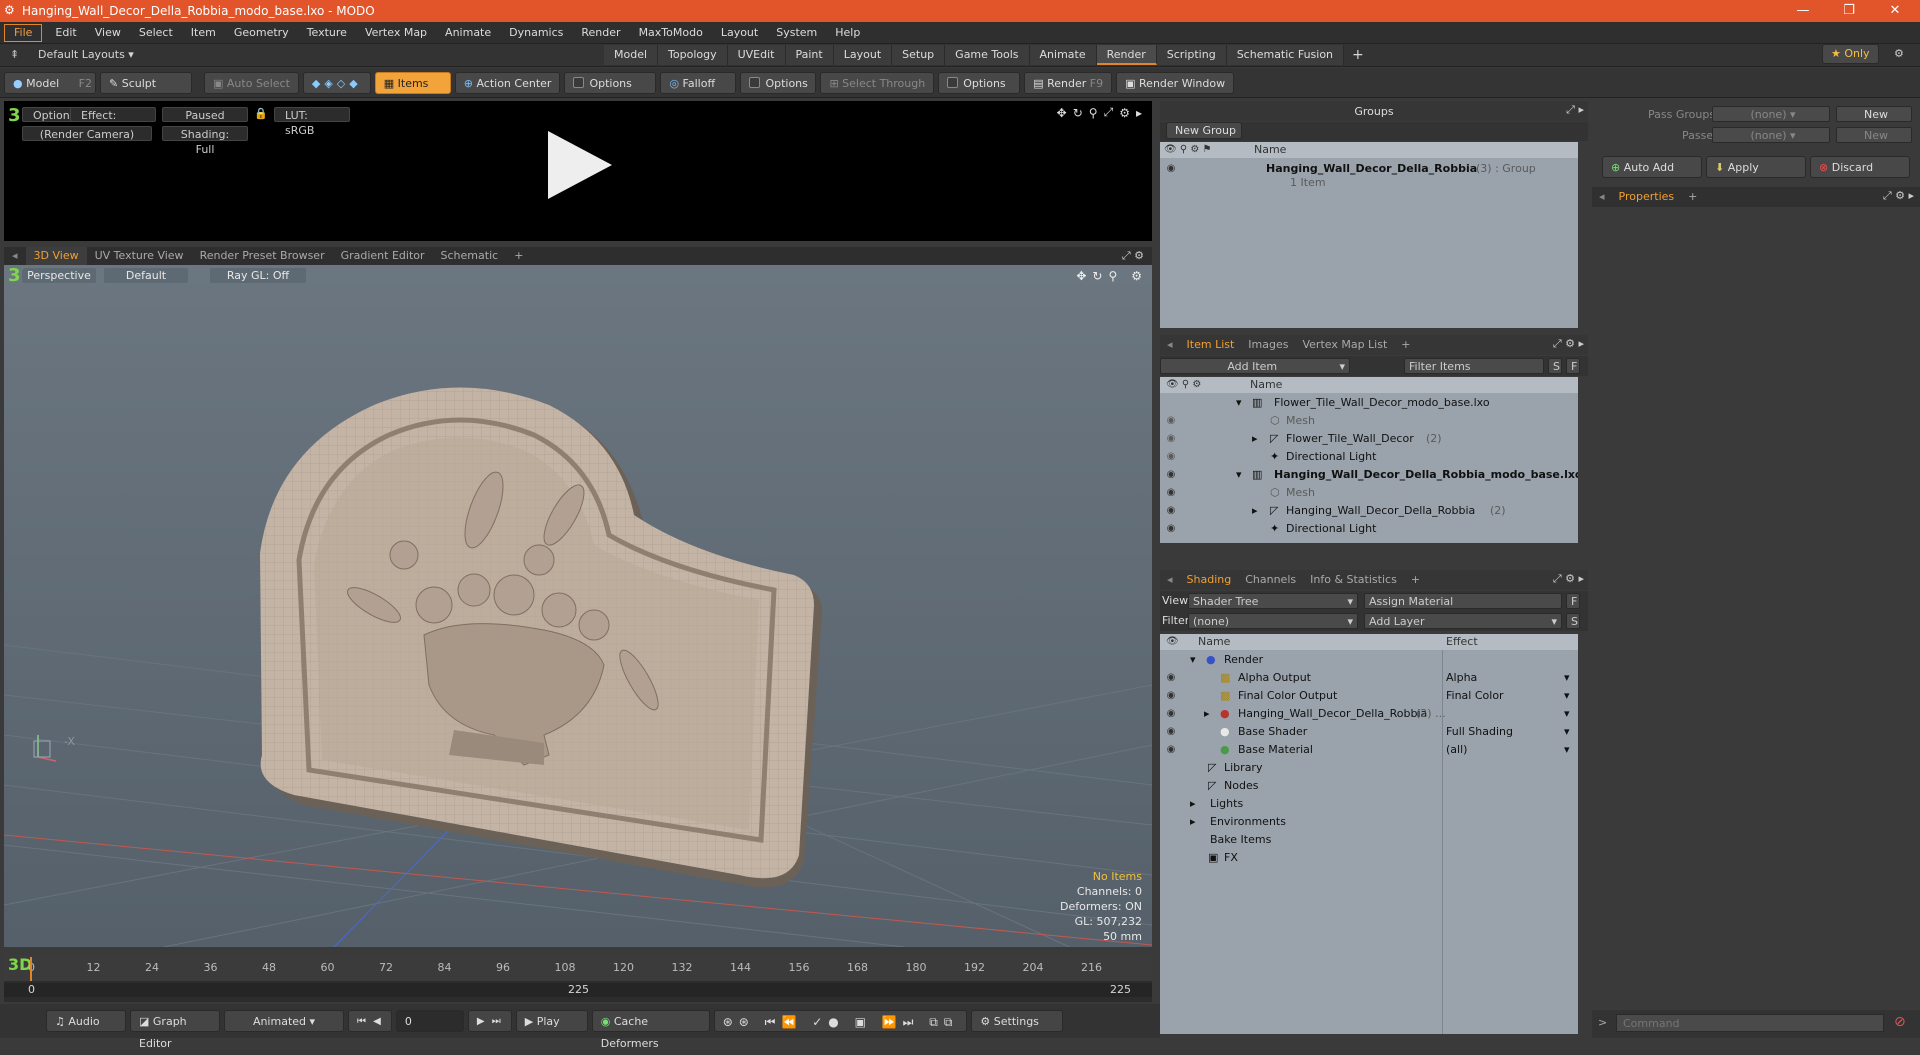 Image resolution: width=1920 pixels, height=1055 pixels. What do you see at coordinates (847, 33) in the screenshot?
I see `menu-help: Help` at bounding box center [847, 33].